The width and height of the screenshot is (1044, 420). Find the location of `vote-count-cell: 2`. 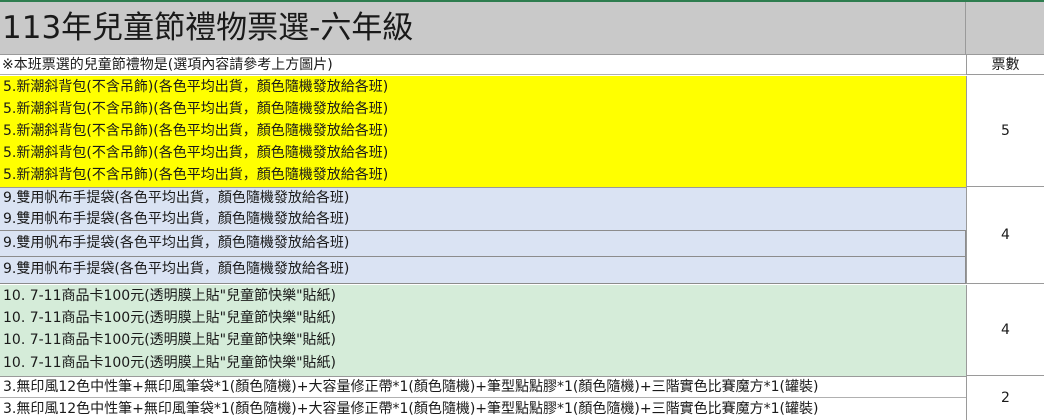

vote-count-cell: 2 is located at coordinates (1005, 398).